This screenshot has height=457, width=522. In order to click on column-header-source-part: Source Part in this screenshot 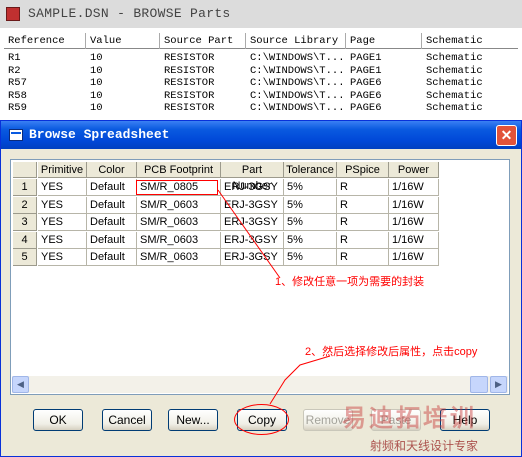, I will do `click(203, 41)`.